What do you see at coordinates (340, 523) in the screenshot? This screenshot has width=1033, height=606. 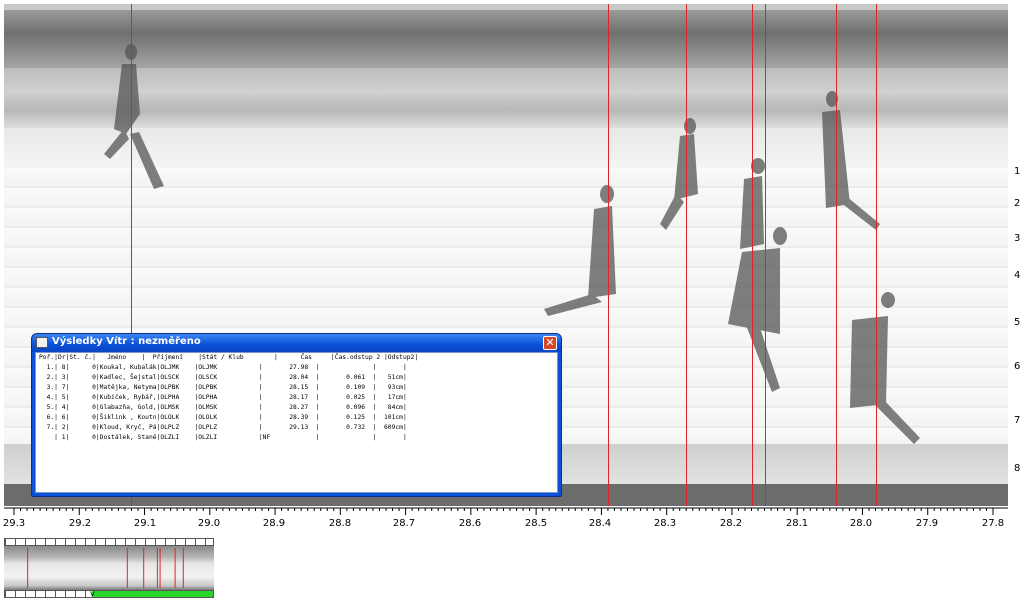 I see `axis-tick-label: 28.8` at bounding box center [340, 523].